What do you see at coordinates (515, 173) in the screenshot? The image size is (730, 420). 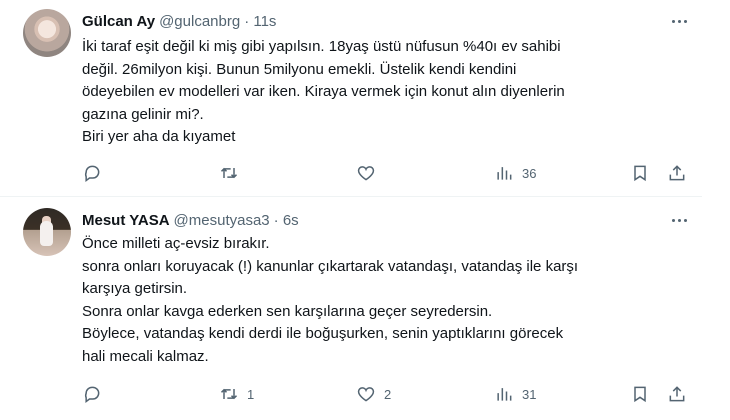 I see `views-button: 36` at bounding box center [515, 173].